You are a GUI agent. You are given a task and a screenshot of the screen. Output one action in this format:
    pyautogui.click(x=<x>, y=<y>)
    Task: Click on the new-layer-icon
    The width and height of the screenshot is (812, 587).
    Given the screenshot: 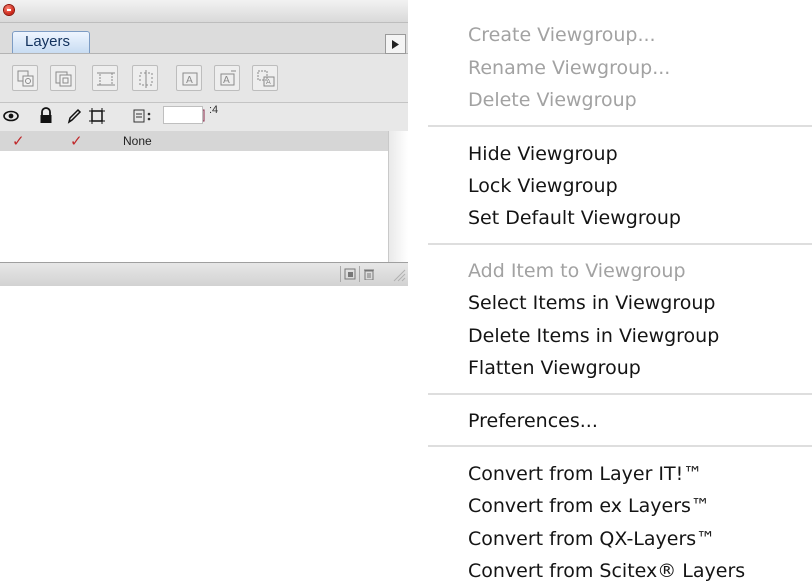 What is the action you would take?
    pyautogui.click(x=350, y=274)
    